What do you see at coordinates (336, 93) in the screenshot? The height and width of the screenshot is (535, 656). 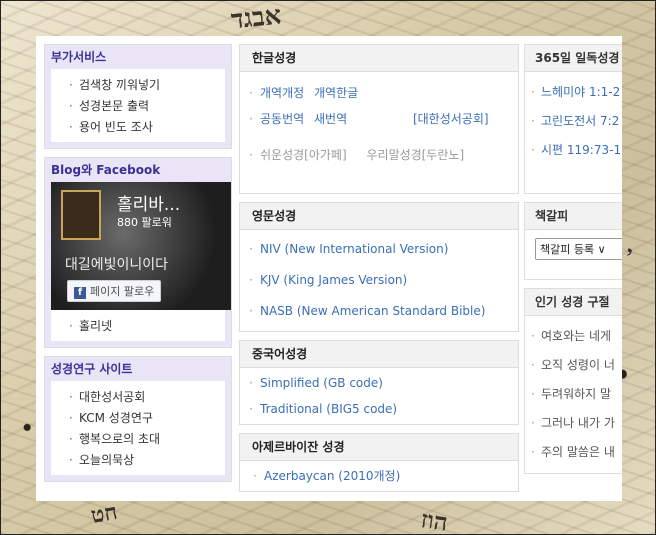 I see `link-revised-korean: 개역한글` at bounding box center [336, 93].